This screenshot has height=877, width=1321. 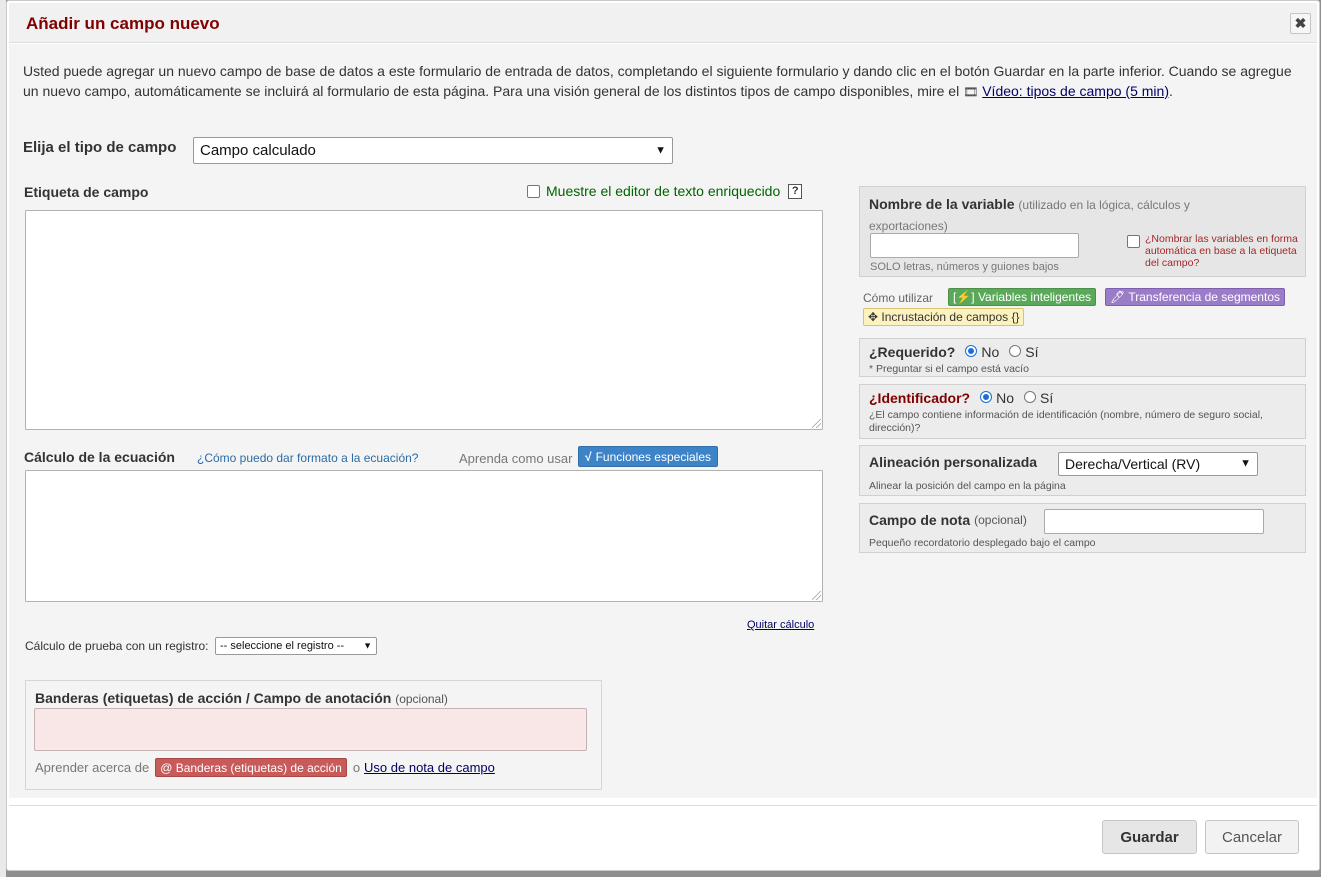 What do you see at coordinates (1075, 91) in the screenshot?
I see `video-field-types-link: Vídeo: tipos de campo (5 min)` at bounding box center [1075, 91].